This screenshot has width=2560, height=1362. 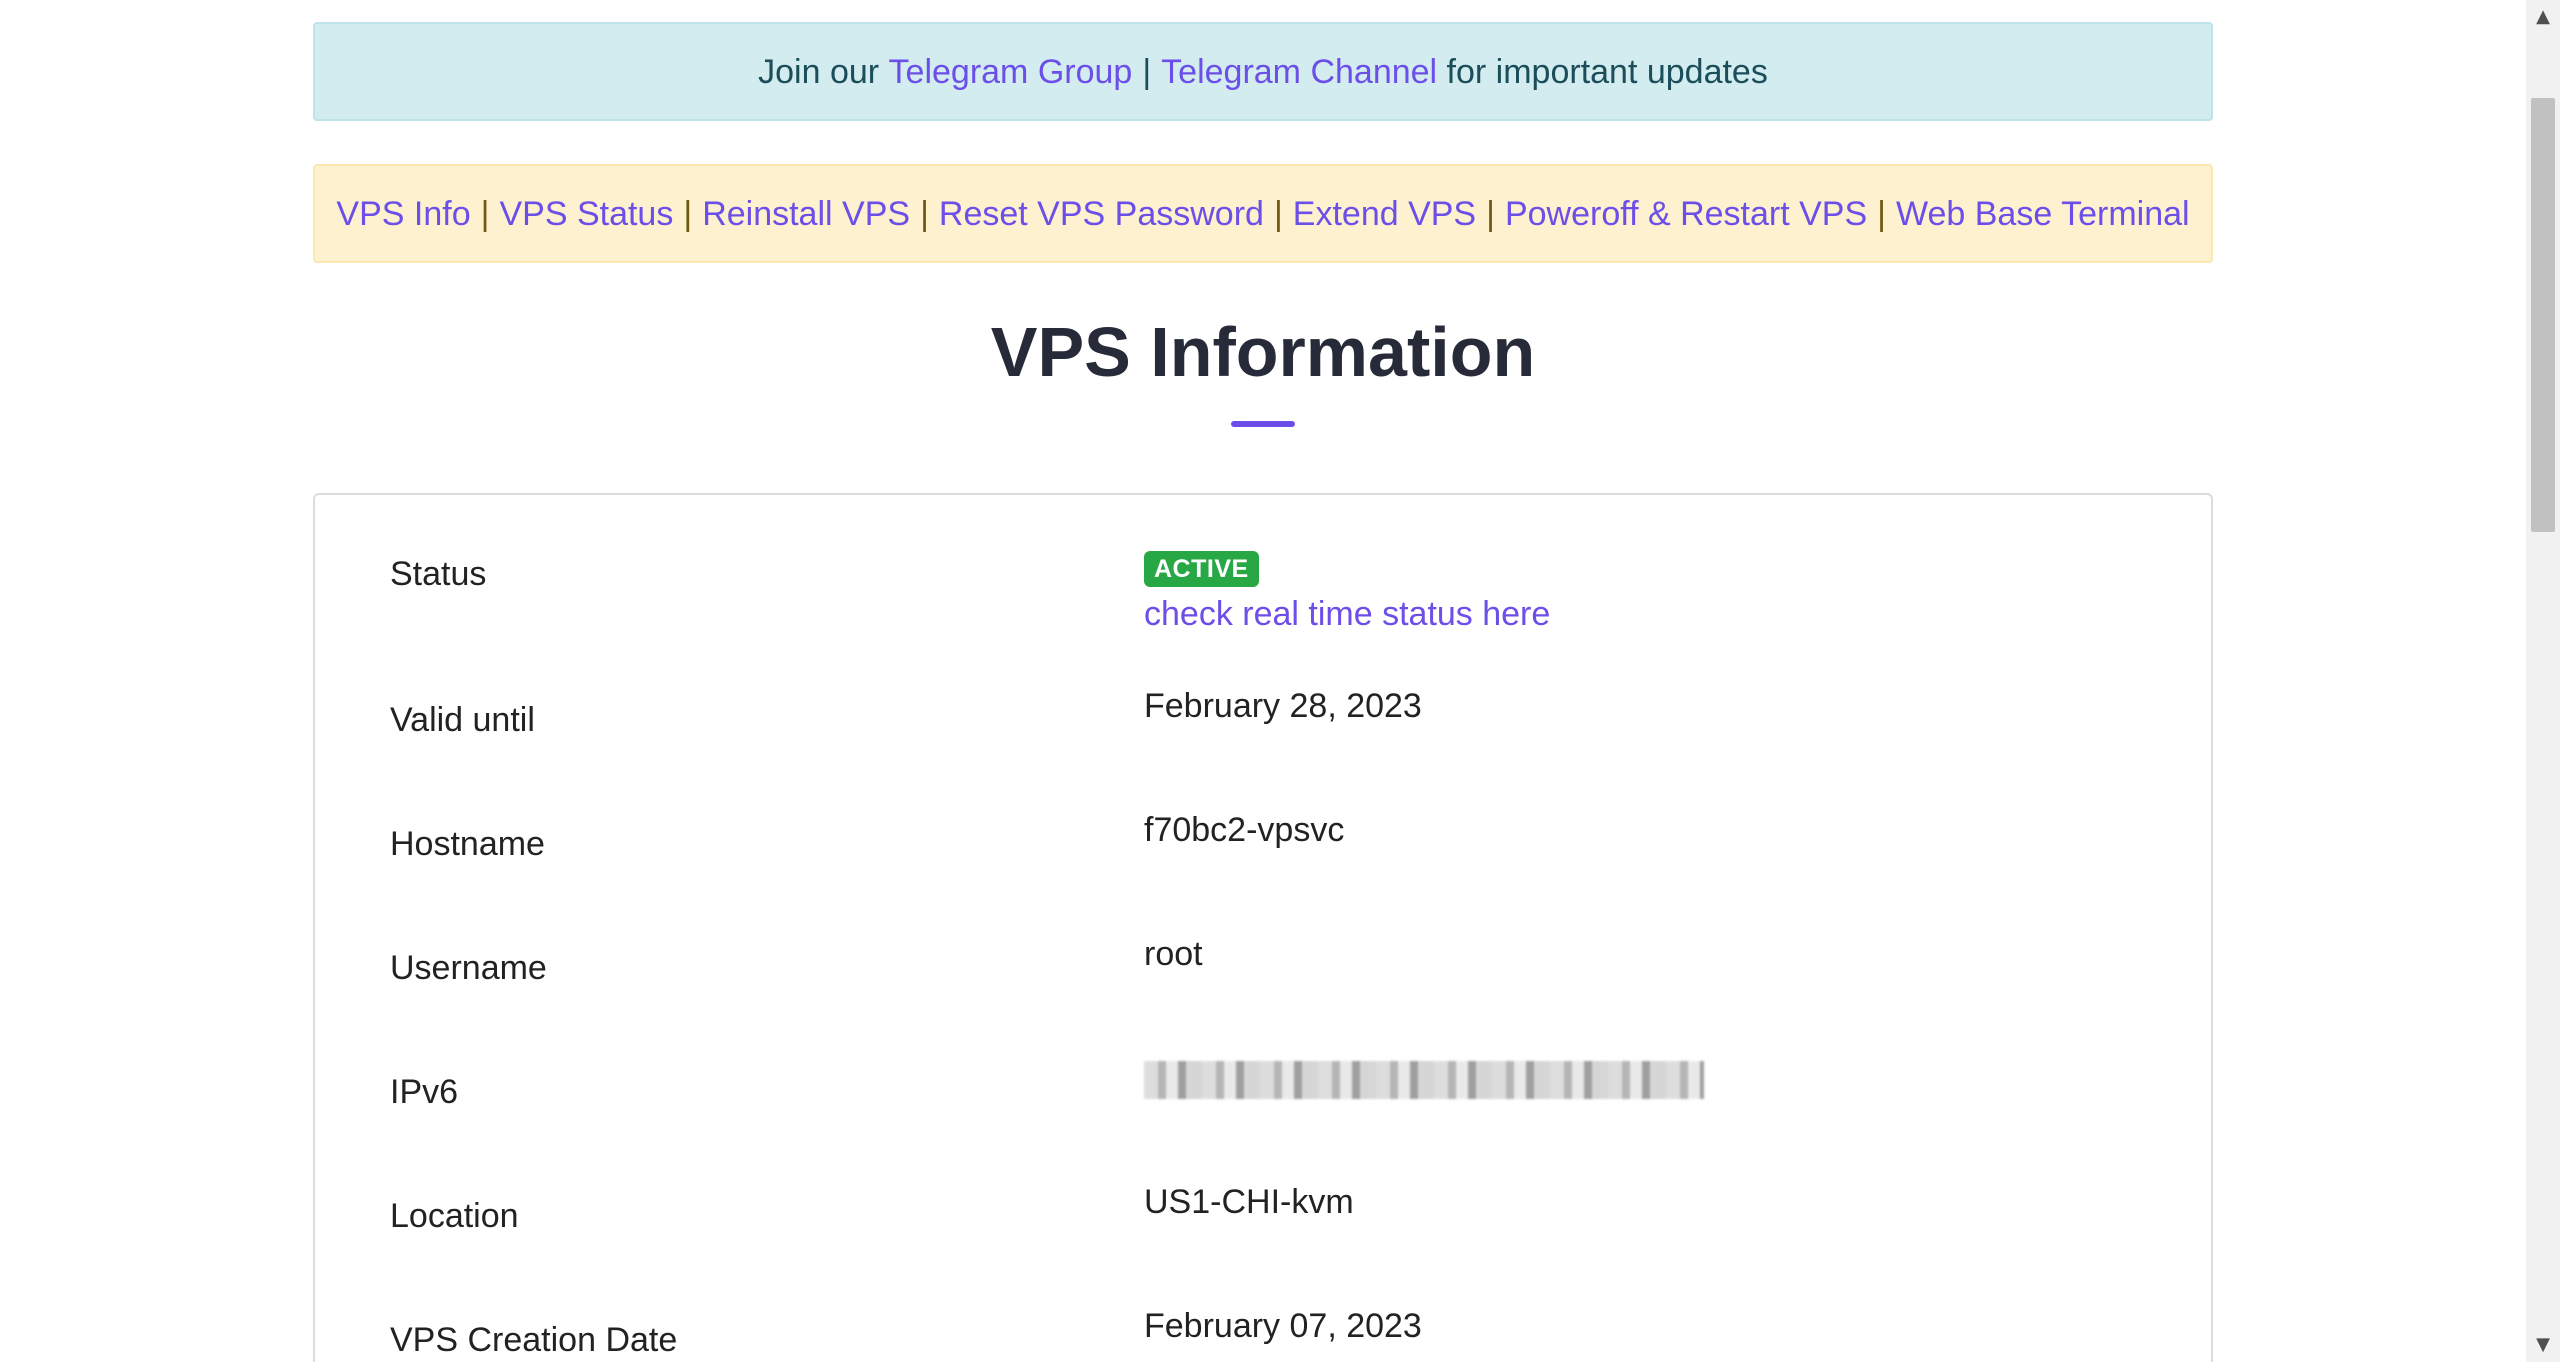 I want to click on telegram-banner-suffix: for important updates, so click(x=1602, y=71).